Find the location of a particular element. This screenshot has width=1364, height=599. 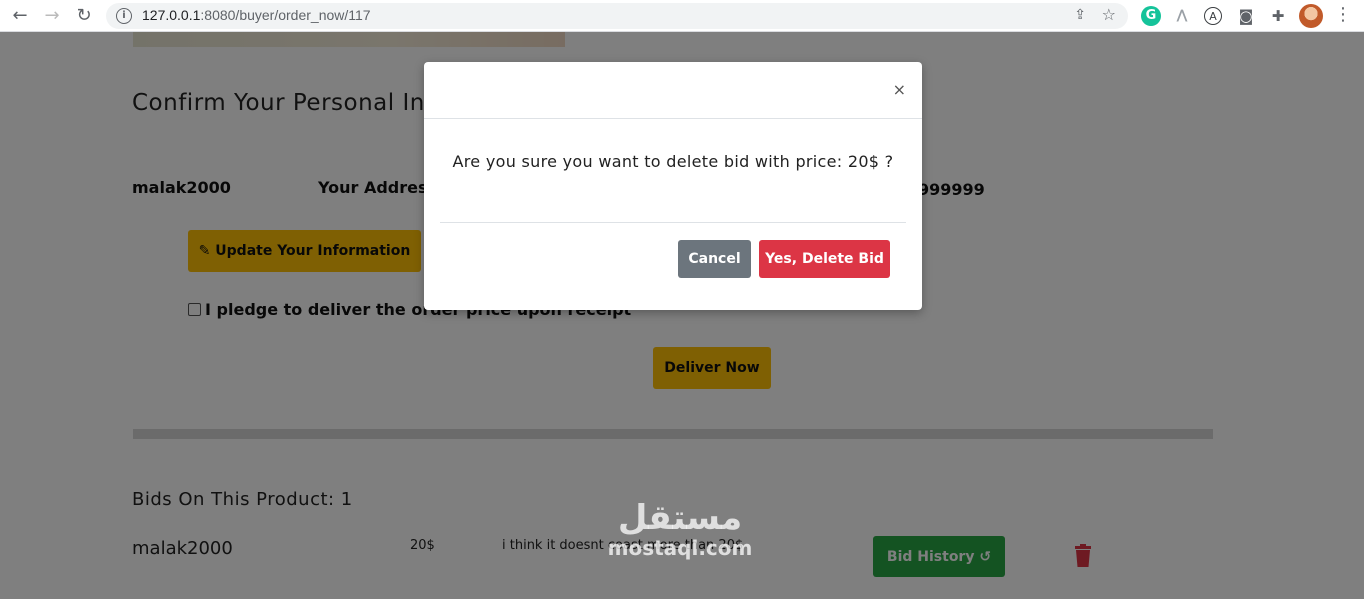

watermark: مستقل mostaql.com is located at coordinates (680, 530).